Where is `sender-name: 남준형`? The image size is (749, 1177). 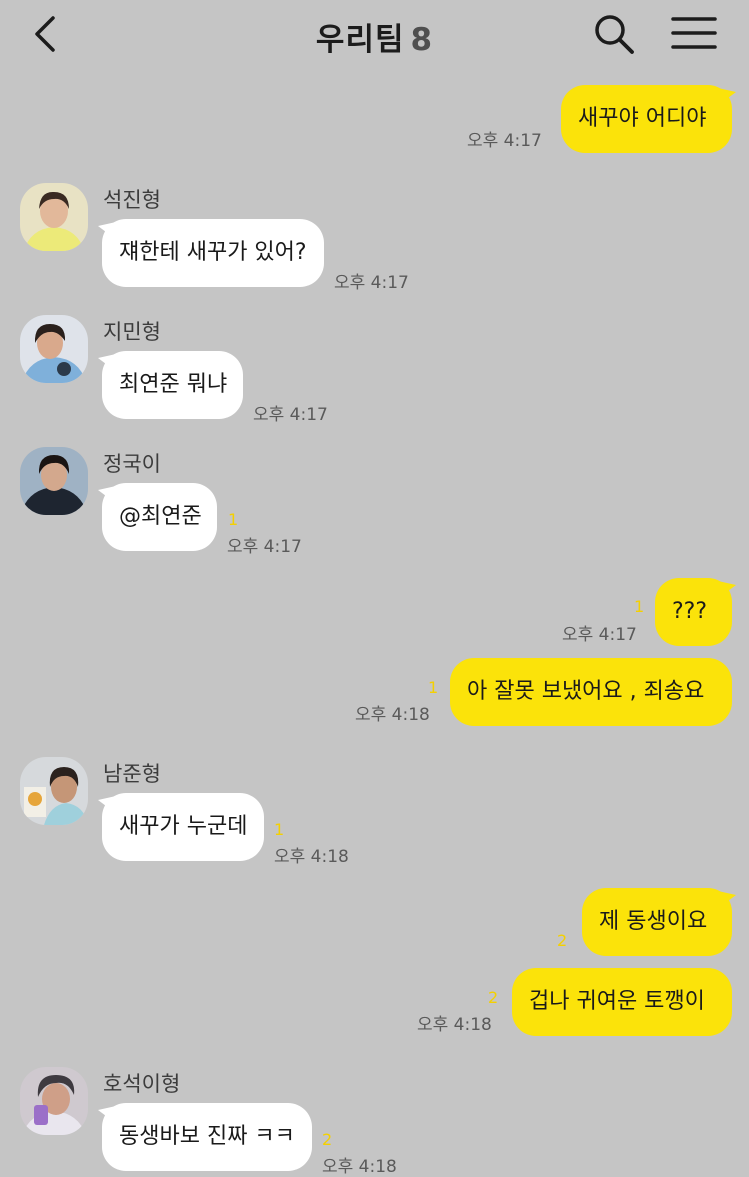 sender-name: 남준형 is located at coordinates (132, 774).